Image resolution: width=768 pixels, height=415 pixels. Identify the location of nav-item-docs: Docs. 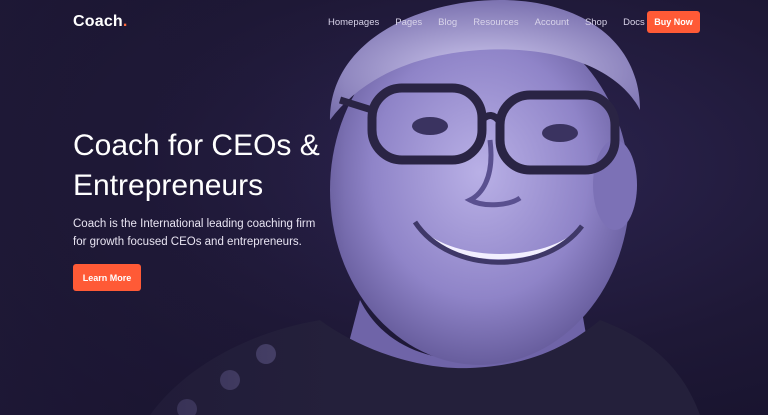
(634, 22).